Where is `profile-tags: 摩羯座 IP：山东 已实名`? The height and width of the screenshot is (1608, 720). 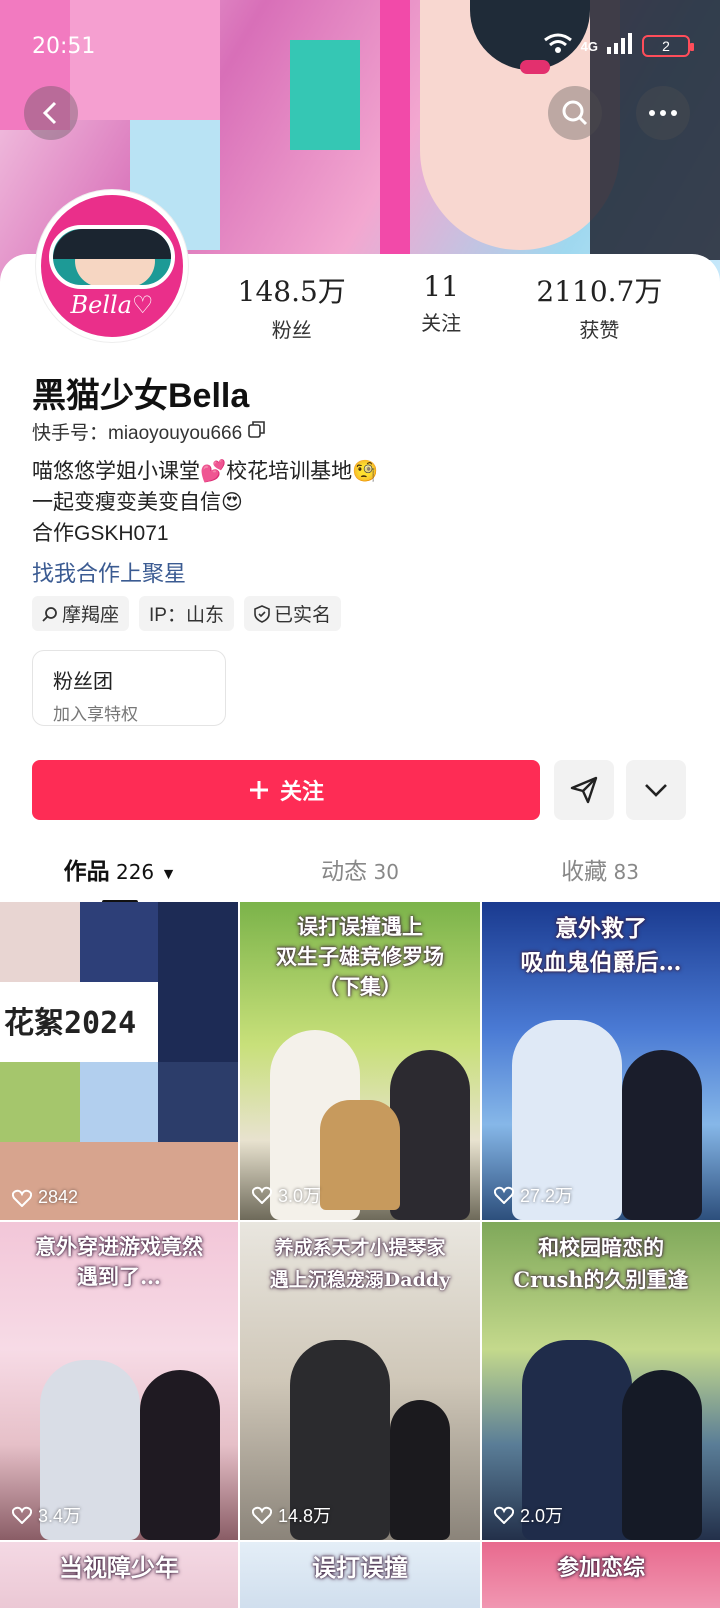
profile-tags: 摩羯座 IP：山东 已实名 is located at coordinates (186, 613).